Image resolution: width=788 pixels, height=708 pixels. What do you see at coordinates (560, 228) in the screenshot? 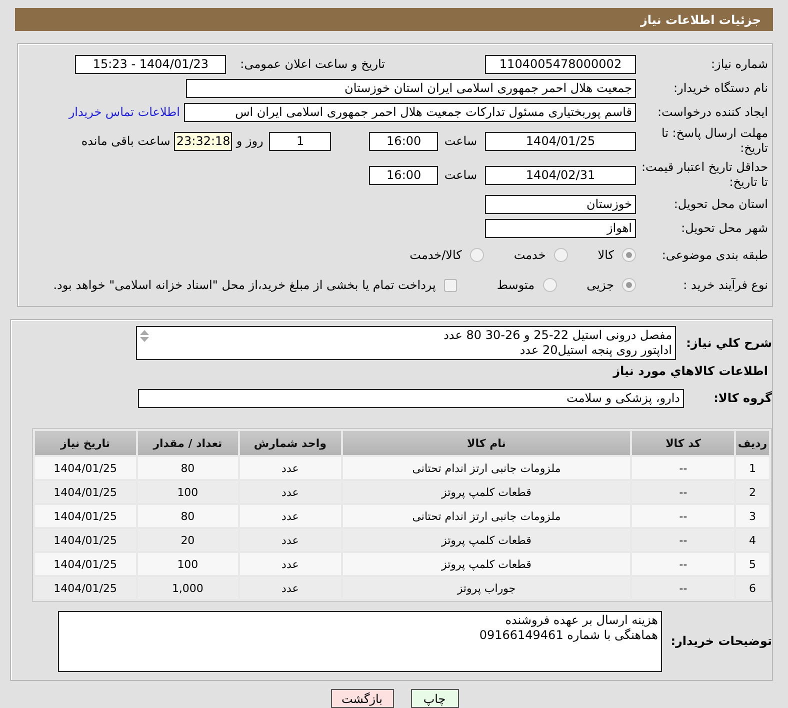
I see `city-field: اهواز` at bounding box center [560, 228].